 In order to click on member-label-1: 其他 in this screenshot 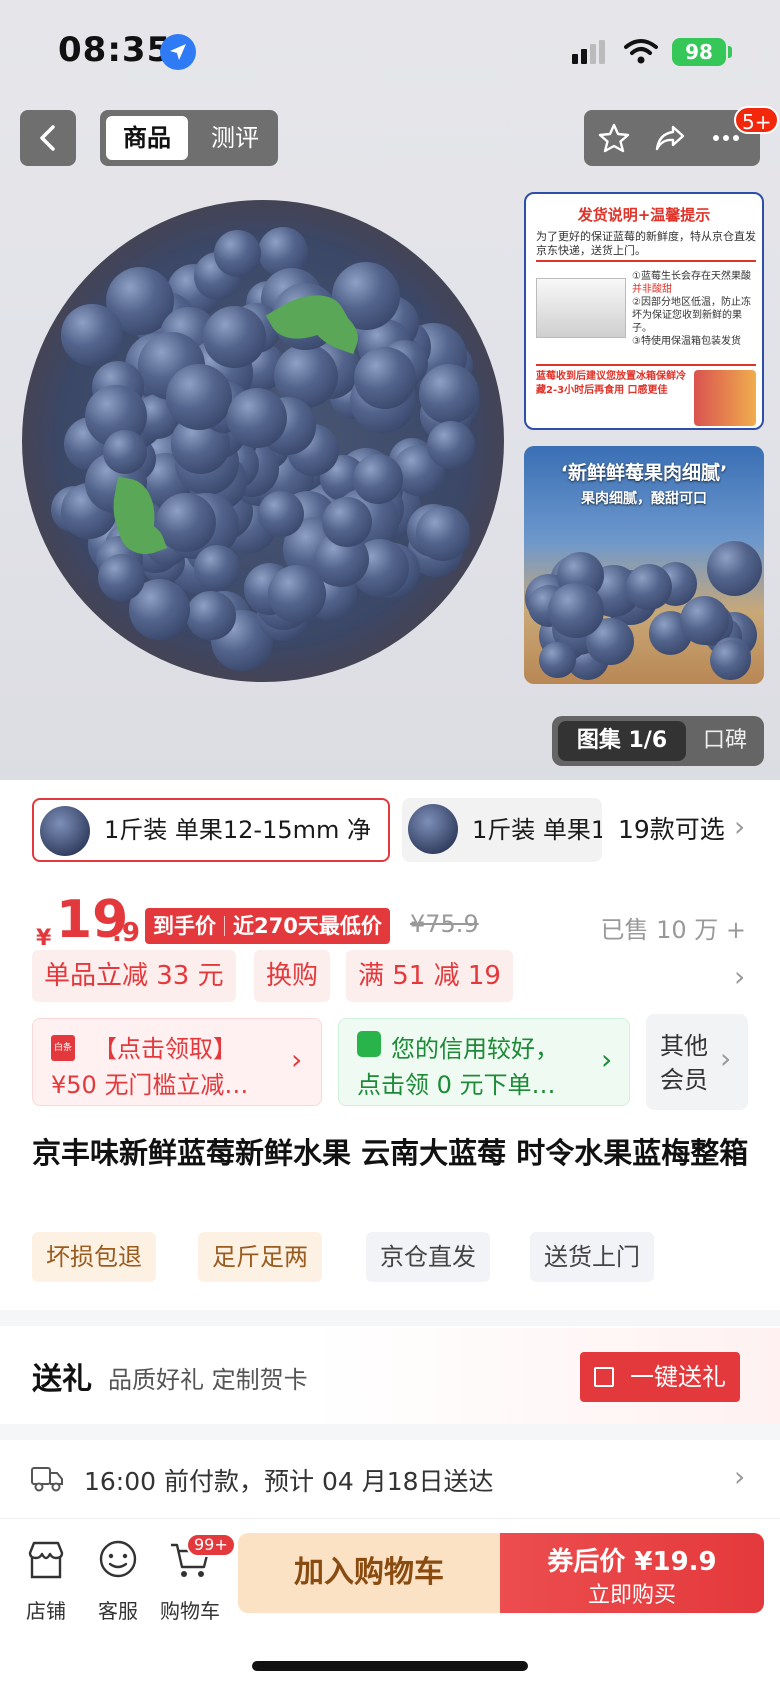, I will do `click(684, 1046)`.